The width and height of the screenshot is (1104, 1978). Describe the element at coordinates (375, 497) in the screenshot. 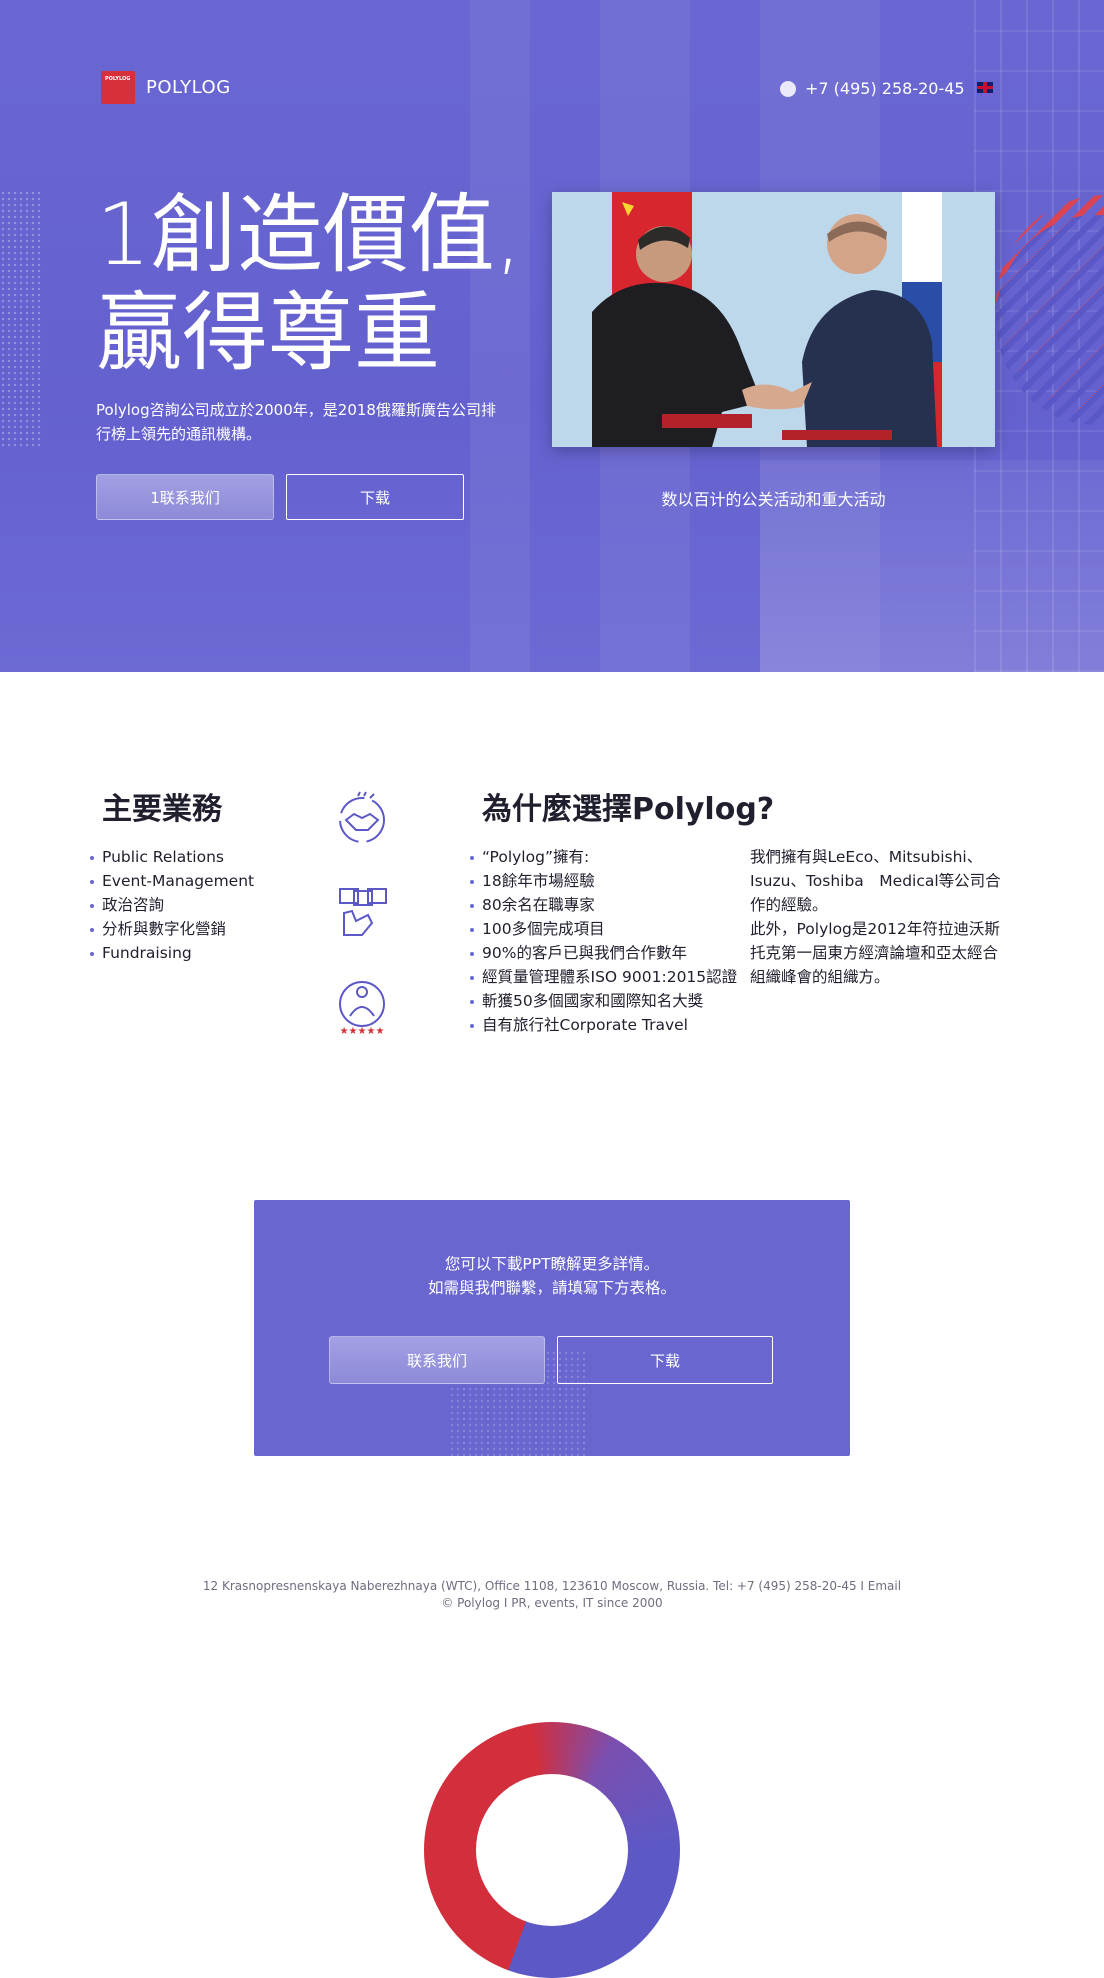

I see `hero-download-button: 下载` at that location.